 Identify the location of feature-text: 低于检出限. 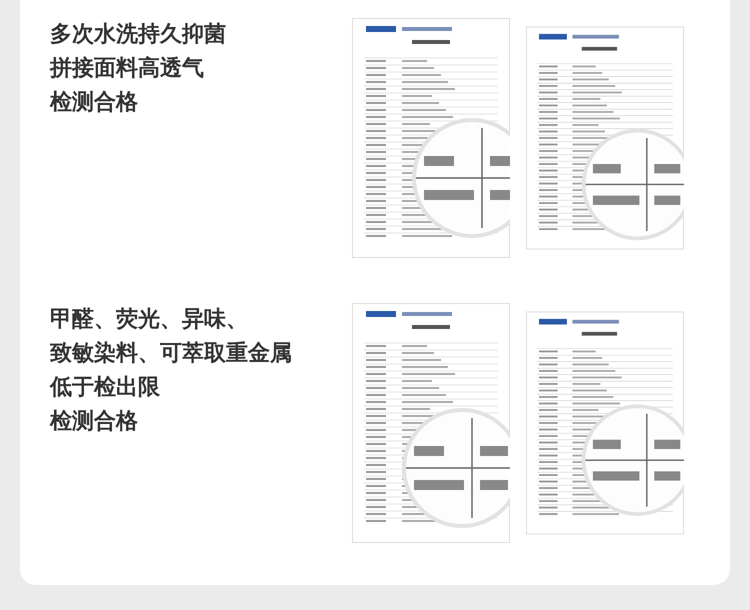
(105, 388).